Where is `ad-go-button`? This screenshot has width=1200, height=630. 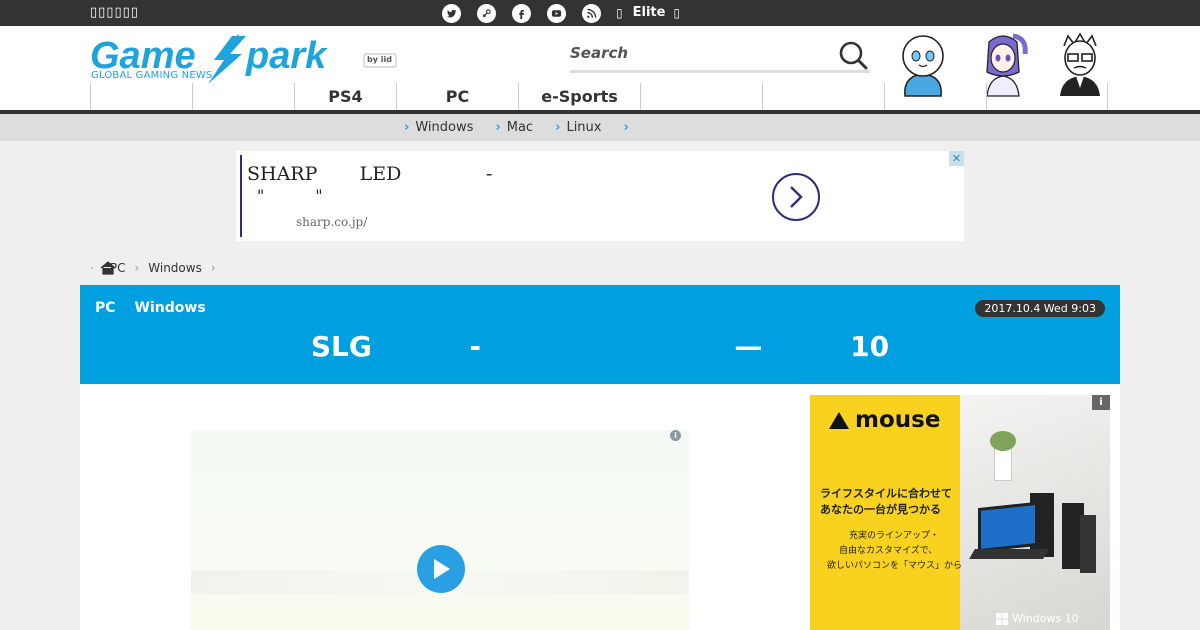
ad-go-button is located at coordinates (796, 197).